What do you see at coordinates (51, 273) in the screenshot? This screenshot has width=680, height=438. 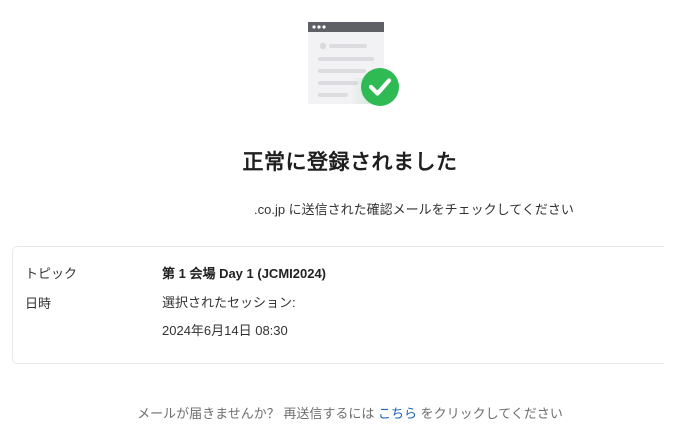 I see `topic-label: トピック` at bounding box center [51, 273].